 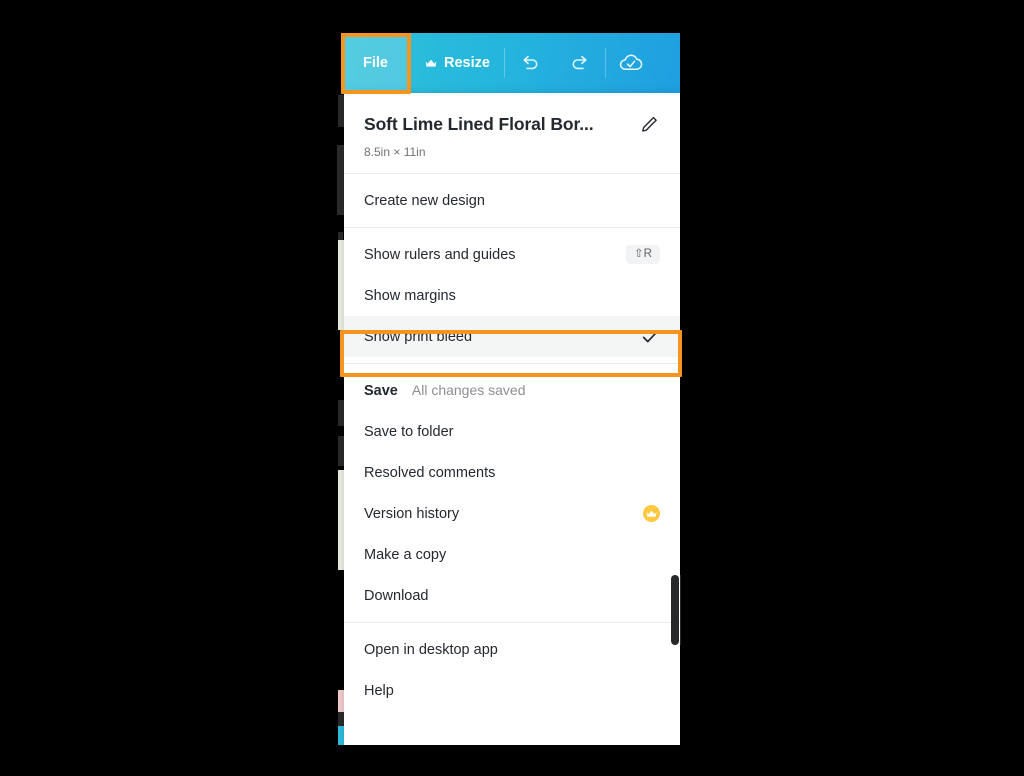 I want to click on menu-group-create: Create new design, so click(x=512, y=200).